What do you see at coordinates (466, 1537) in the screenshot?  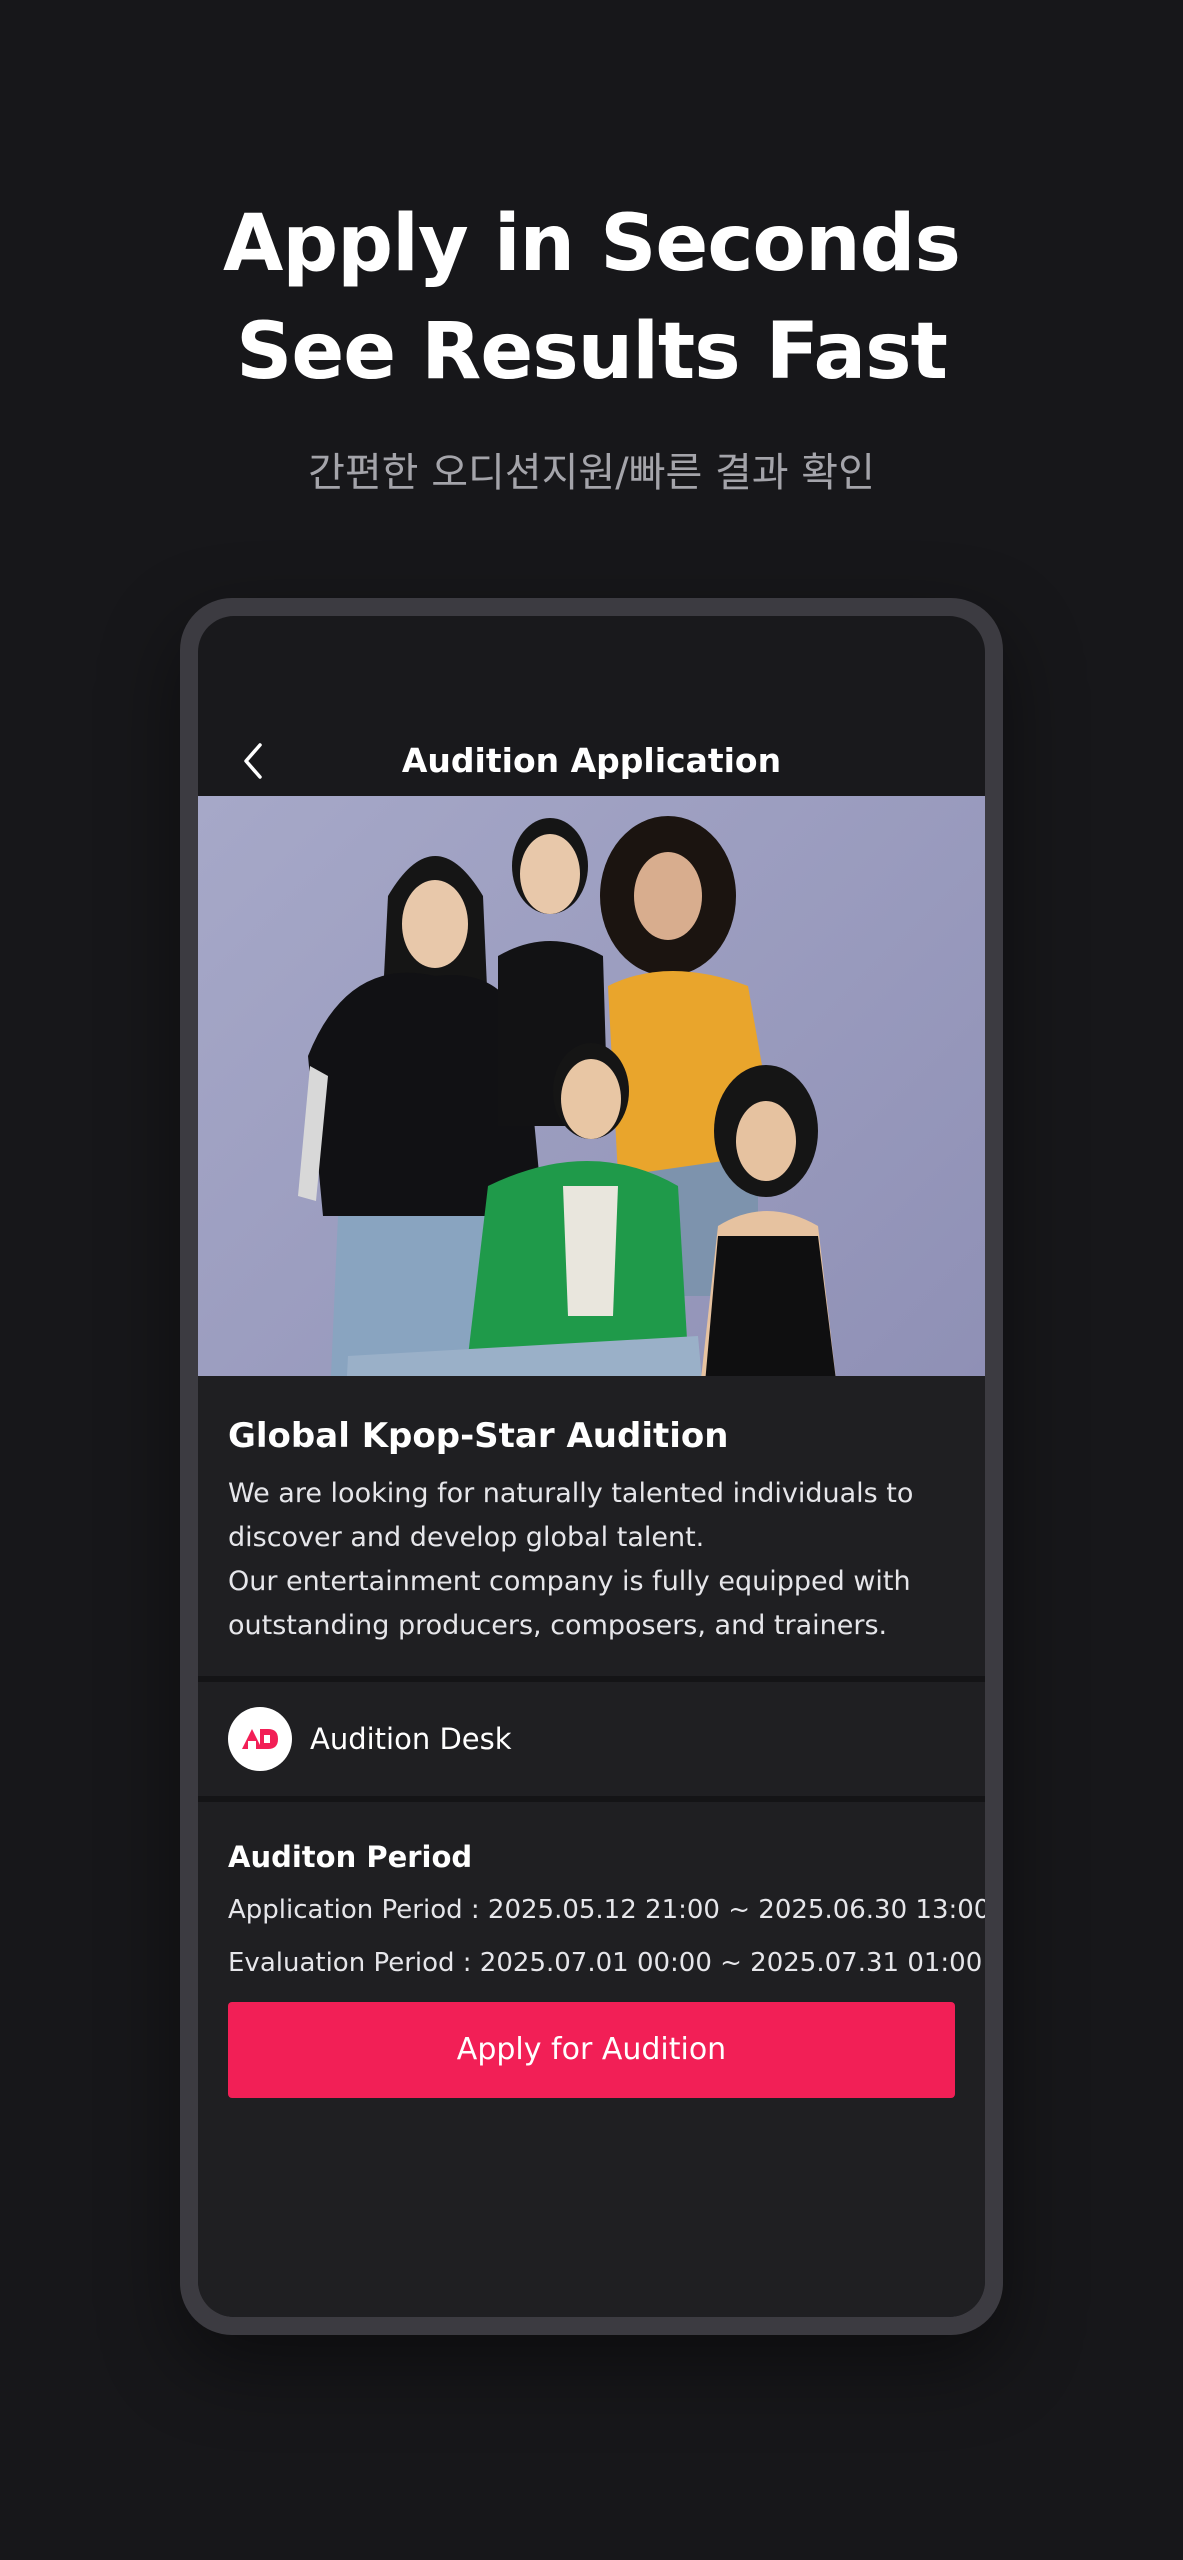 I see `description-line: discover and develop global talent.` at bounding box center [466, 1537].